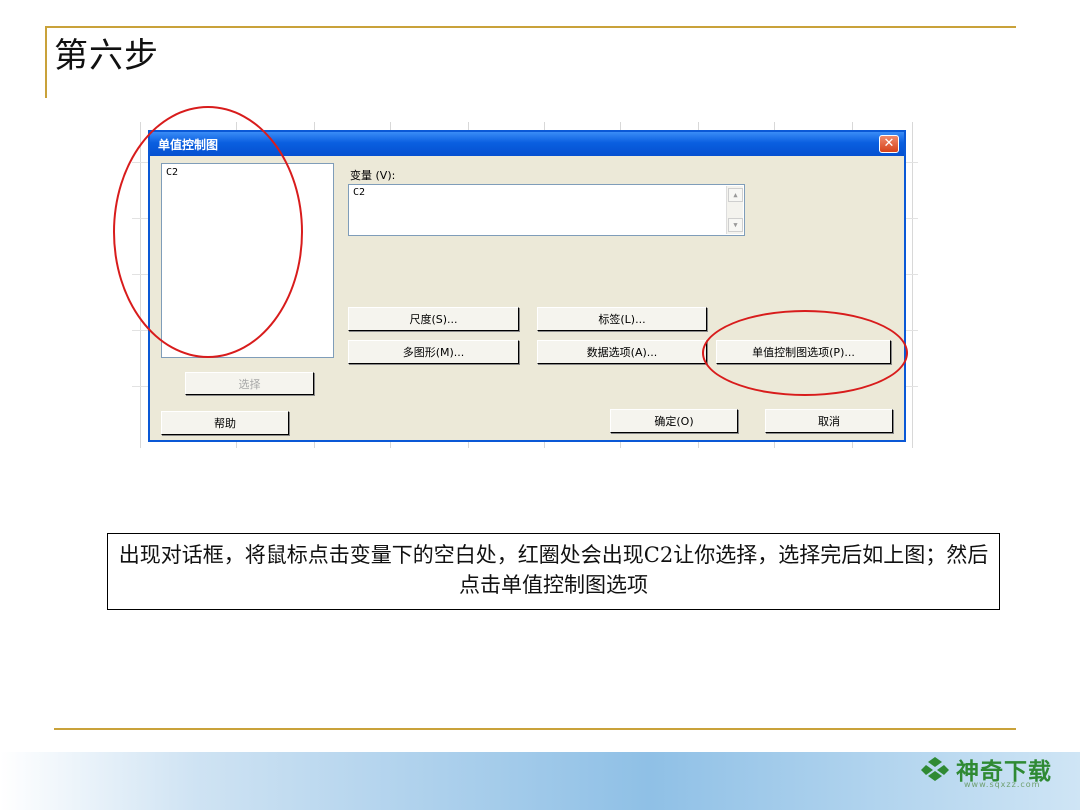  What do you see at coordinates (935, 769) in the screenshot?
I see `brand-mark-icon` at bounding box center [935, 769].